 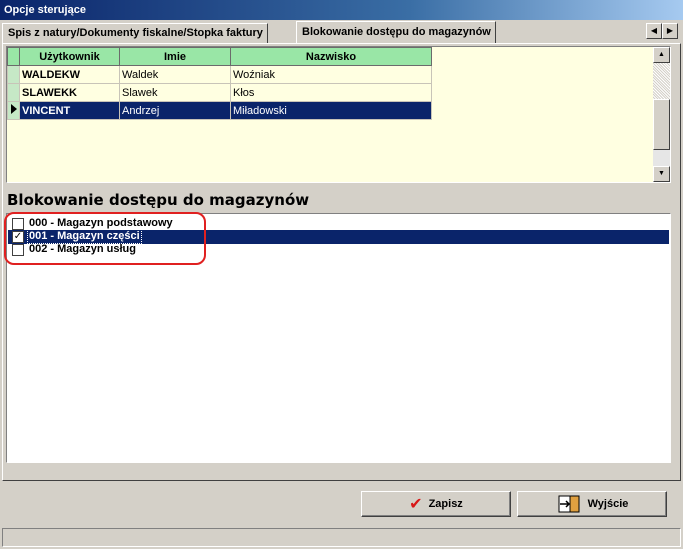 What do you see at coordinates (569, 504) in the screenshot?
I see `exit-door-icon` at bounding box center [569, 504].